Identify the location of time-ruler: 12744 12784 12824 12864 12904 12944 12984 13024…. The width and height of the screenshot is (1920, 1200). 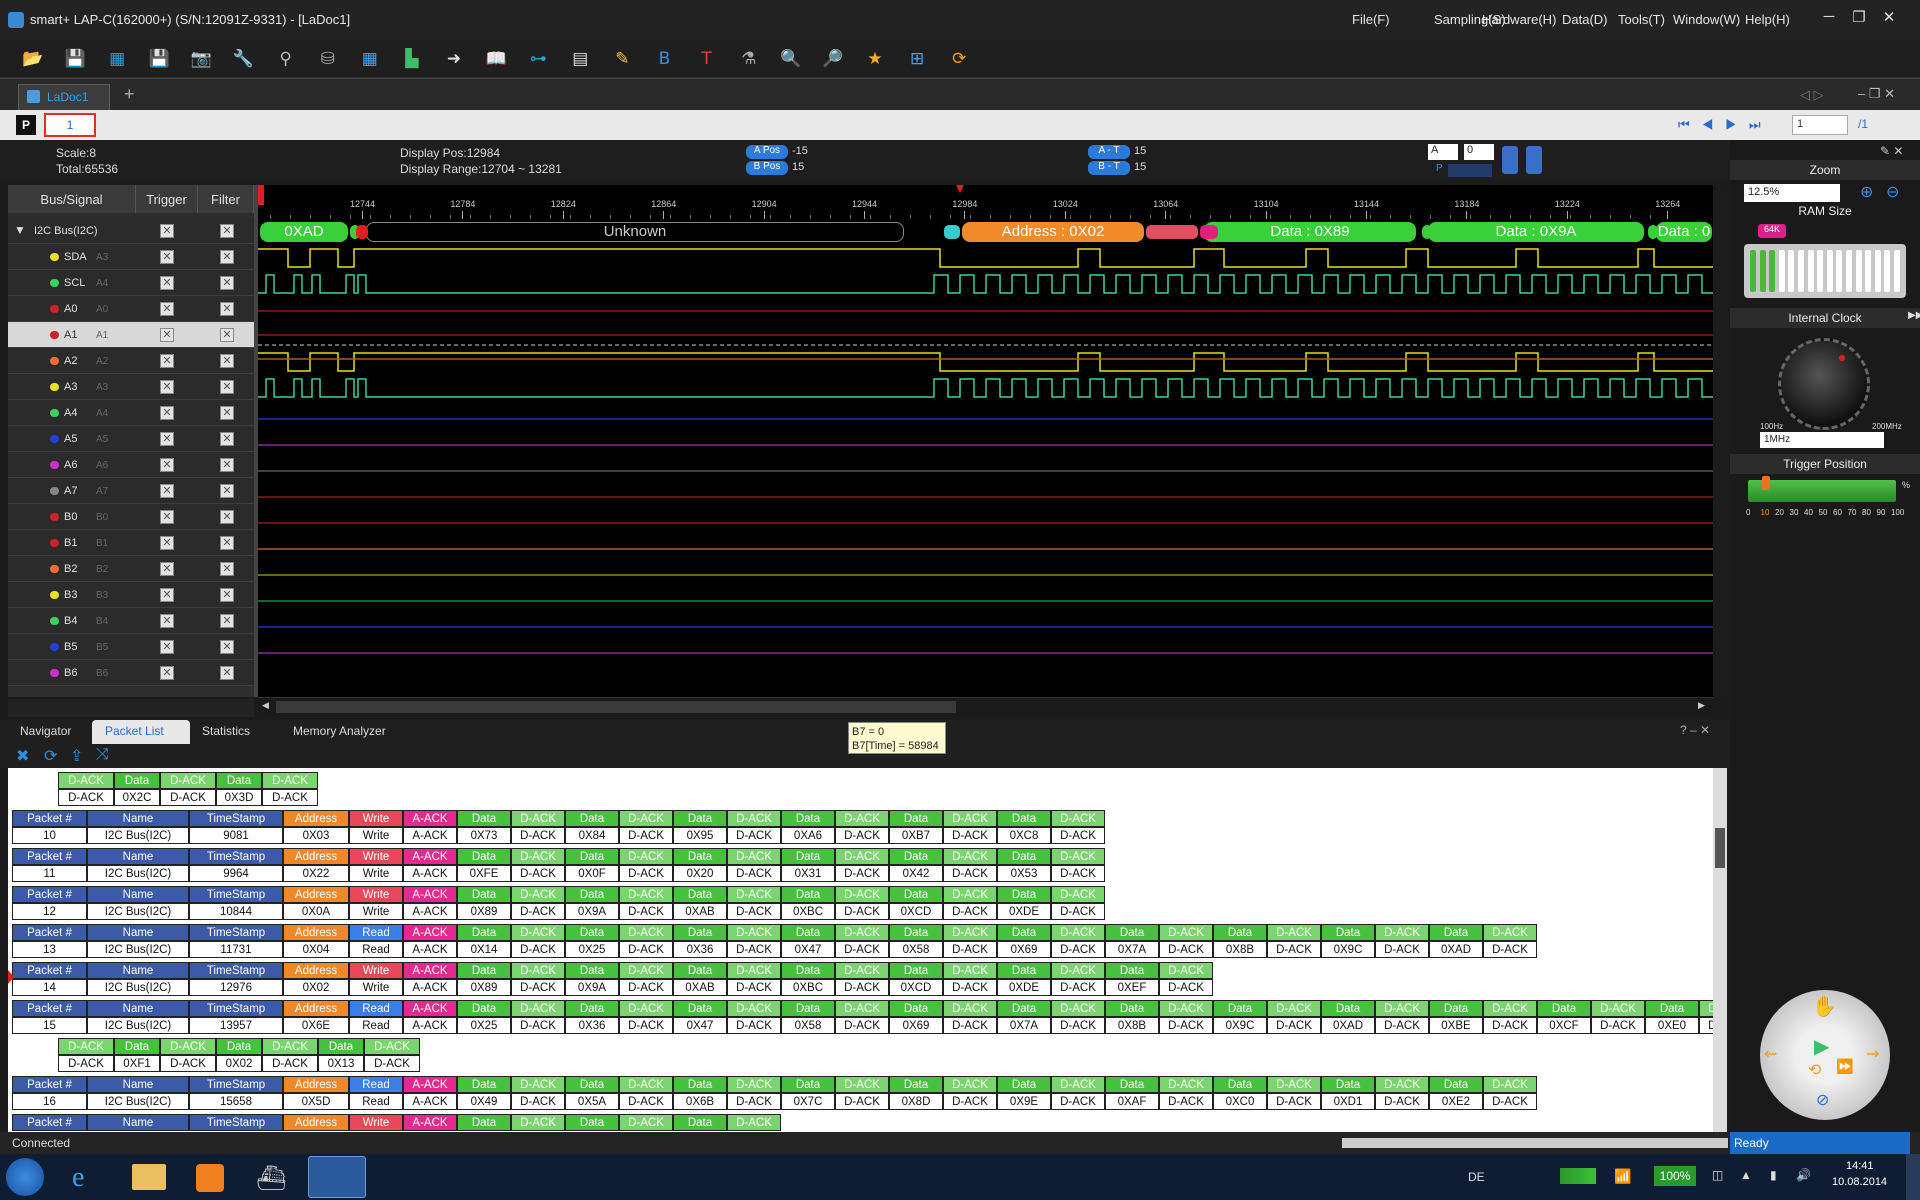
(985, 202).